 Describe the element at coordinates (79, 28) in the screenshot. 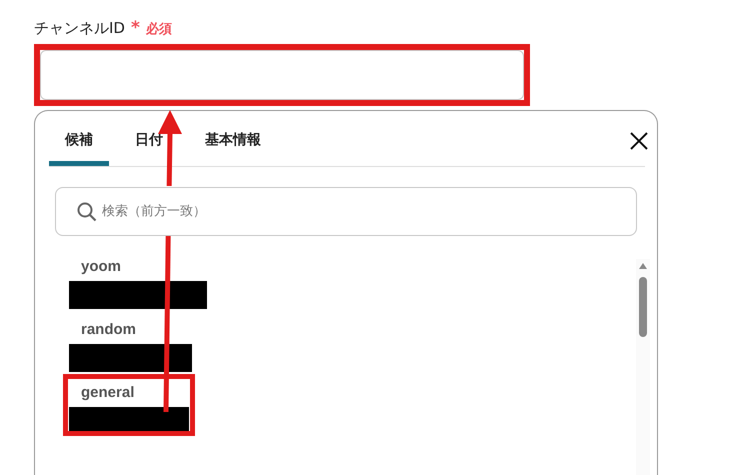

I see `field-label: チャンネルID` at that location.